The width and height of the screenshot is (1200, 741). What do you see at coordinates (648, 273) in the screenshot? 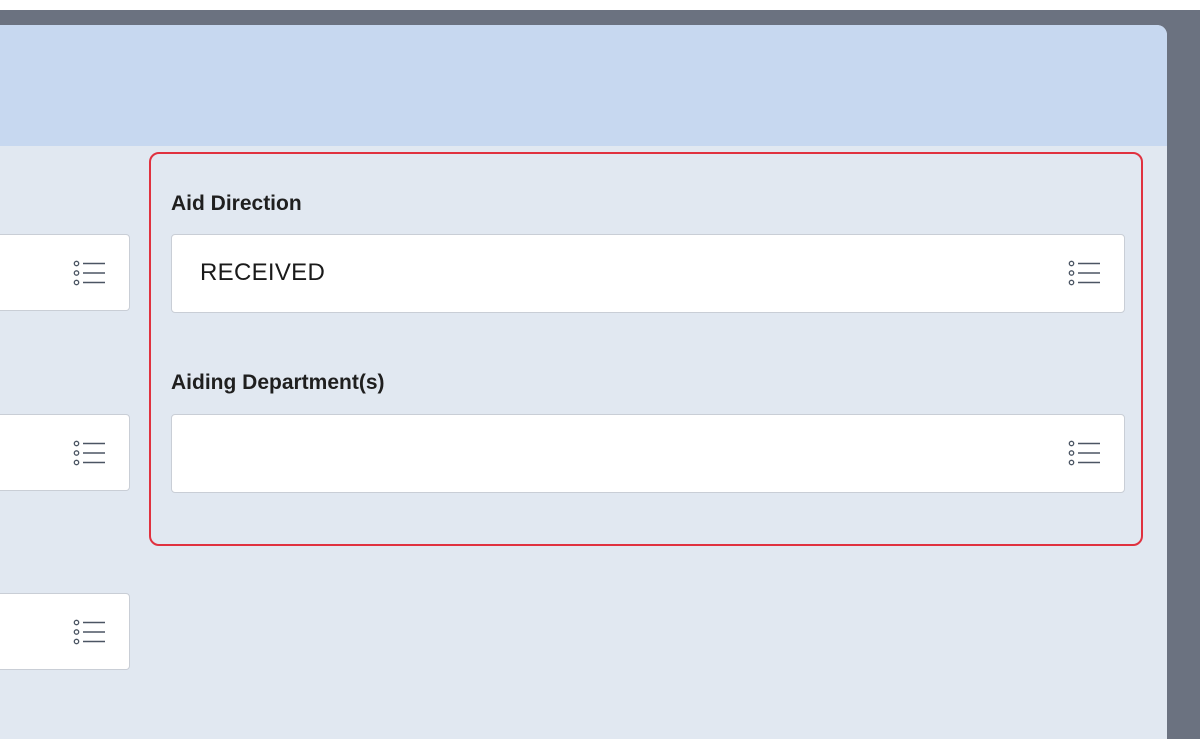
I see `aid-direction-select: RECEIVED` at bounding box center [648, 273].